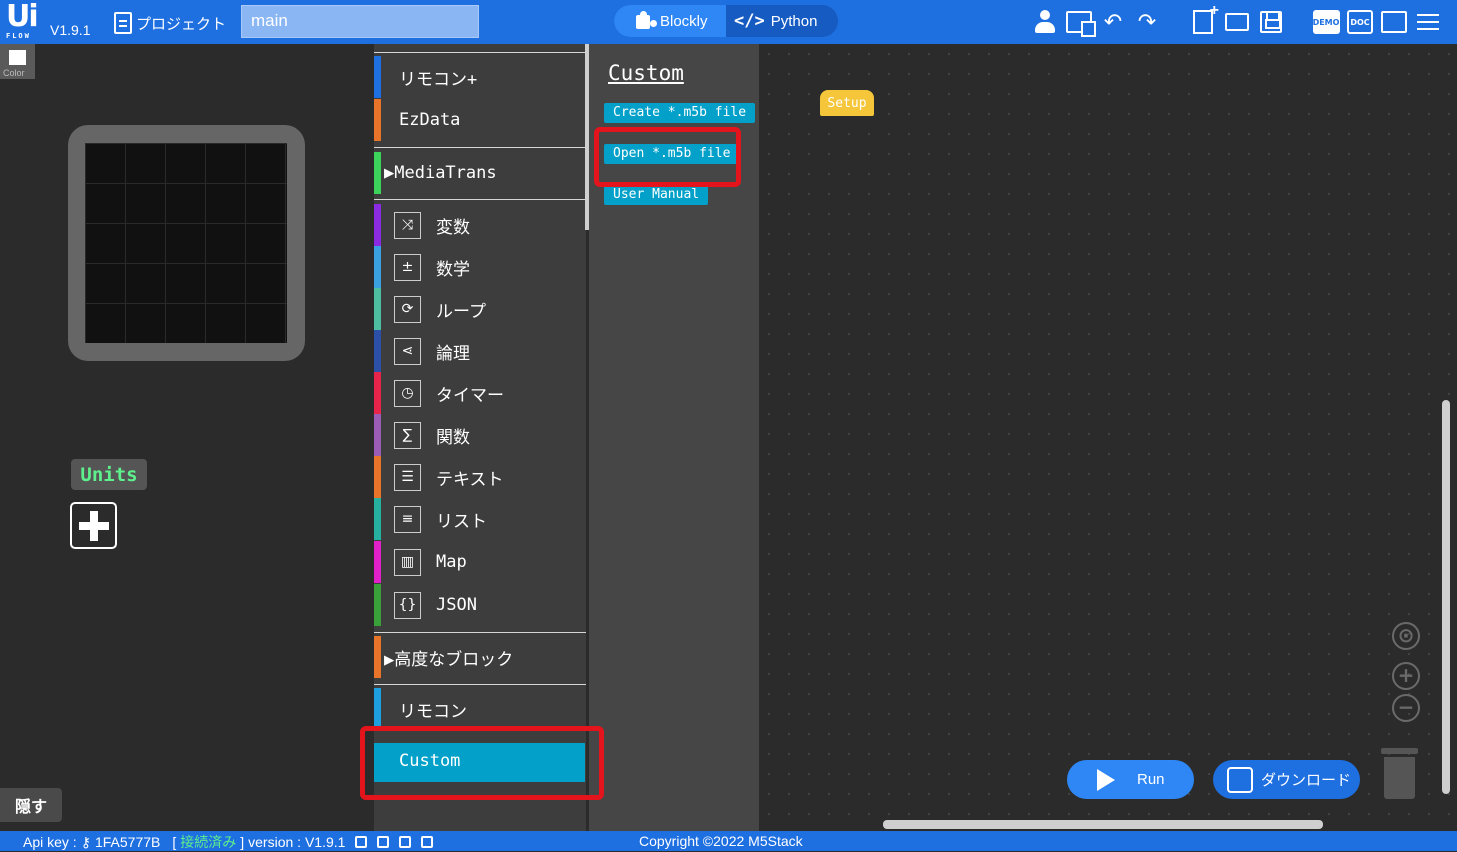 The height and width of the screenshot is (852, 1457). Describe the element at coordinates (480, 225) in the screenshot. I see `category-variables: ⤨ 変数` at that location.